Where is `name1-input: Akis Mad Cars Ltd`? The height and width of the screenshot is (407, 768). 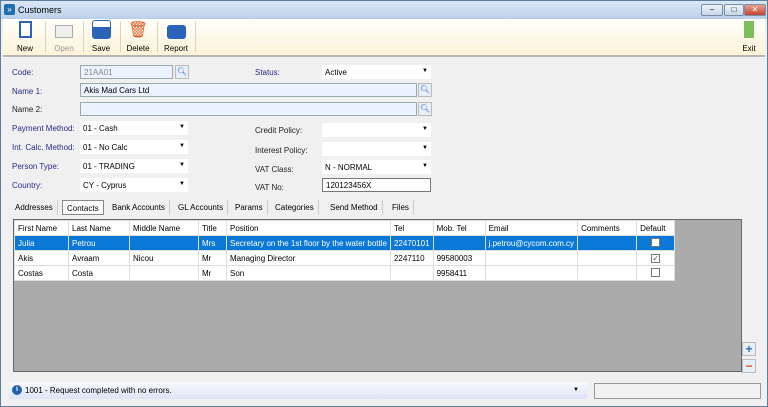 name1-input: Akis Mad Cars Ltd is located at coordinates (248, 90).